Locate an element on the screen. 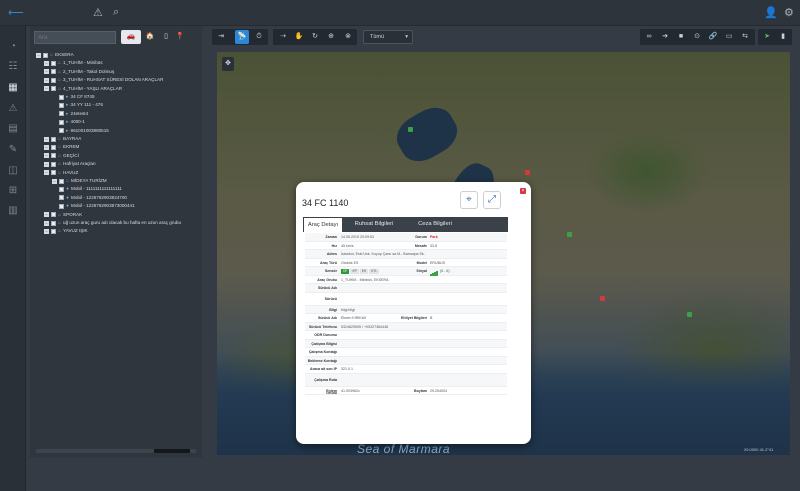  tree-item: − ⌂ 2_TUHİM - Takol Dolmuş is located at coordinates (79, 72).